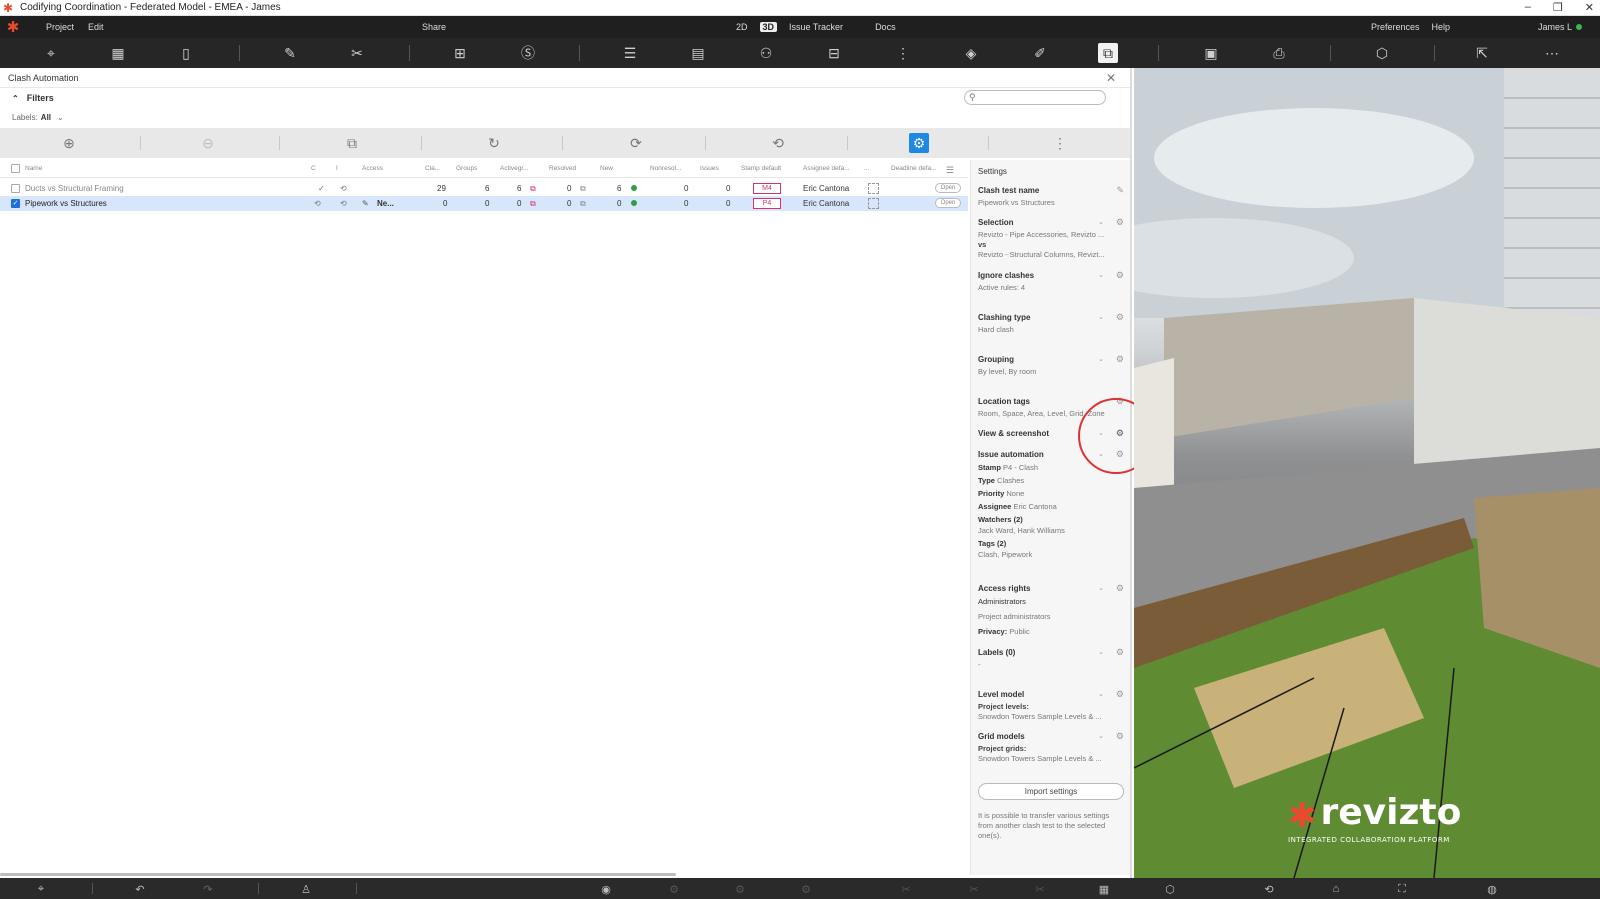  What do you see at coordinates (1060, 143) in the screenshot?
I see `more-options-icon: ⋮` at bounding box center [1060, 143].